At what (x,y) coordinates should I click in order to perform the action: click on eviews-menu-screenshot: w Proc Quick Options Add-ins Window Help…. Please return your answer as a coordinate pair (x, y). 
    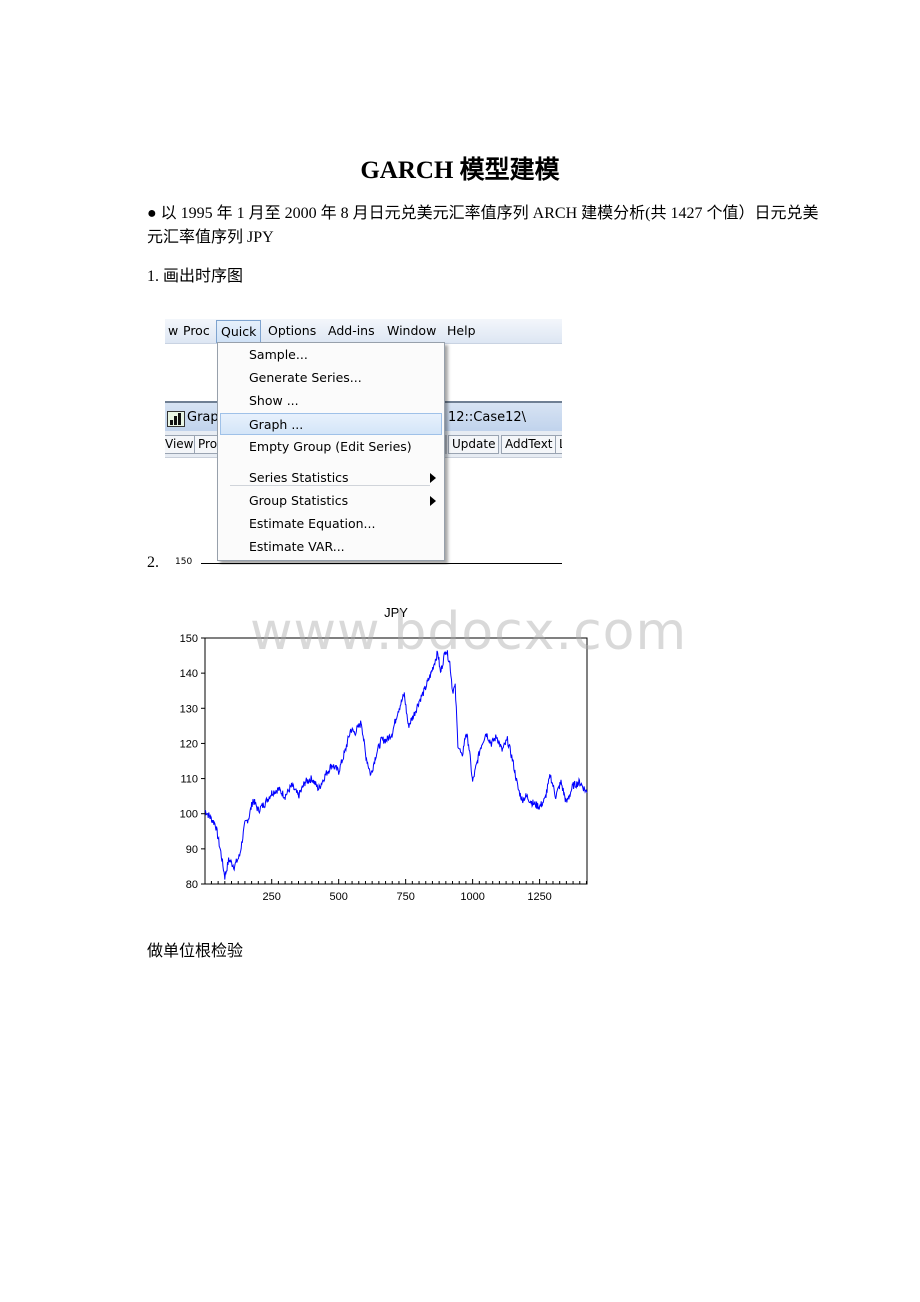
    Looking at the image, I should click on (363, 442).